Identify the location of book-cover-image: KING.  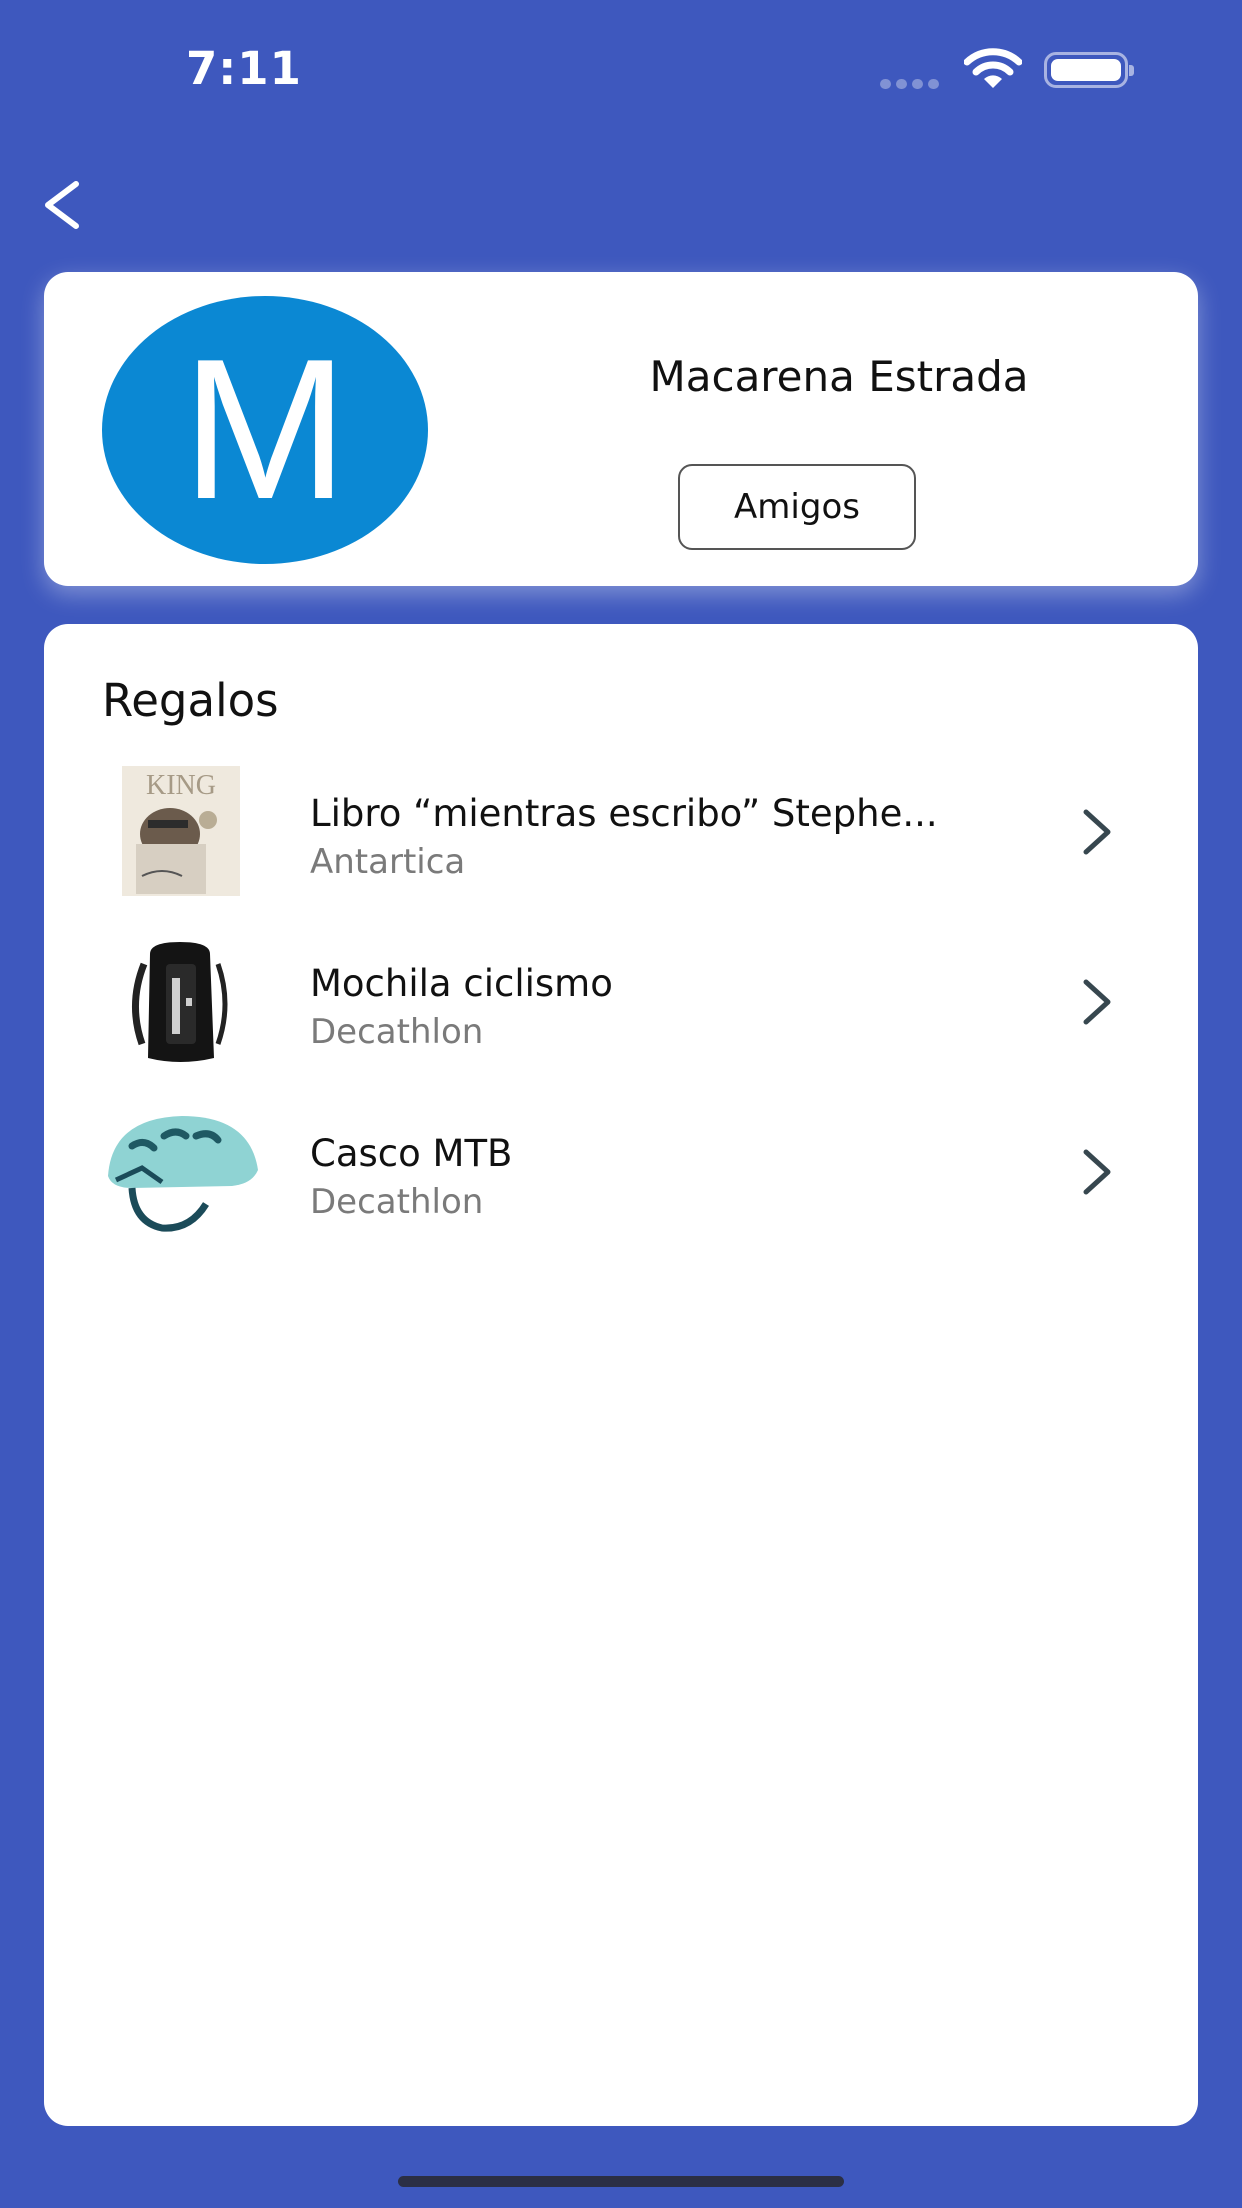
(181, 831).